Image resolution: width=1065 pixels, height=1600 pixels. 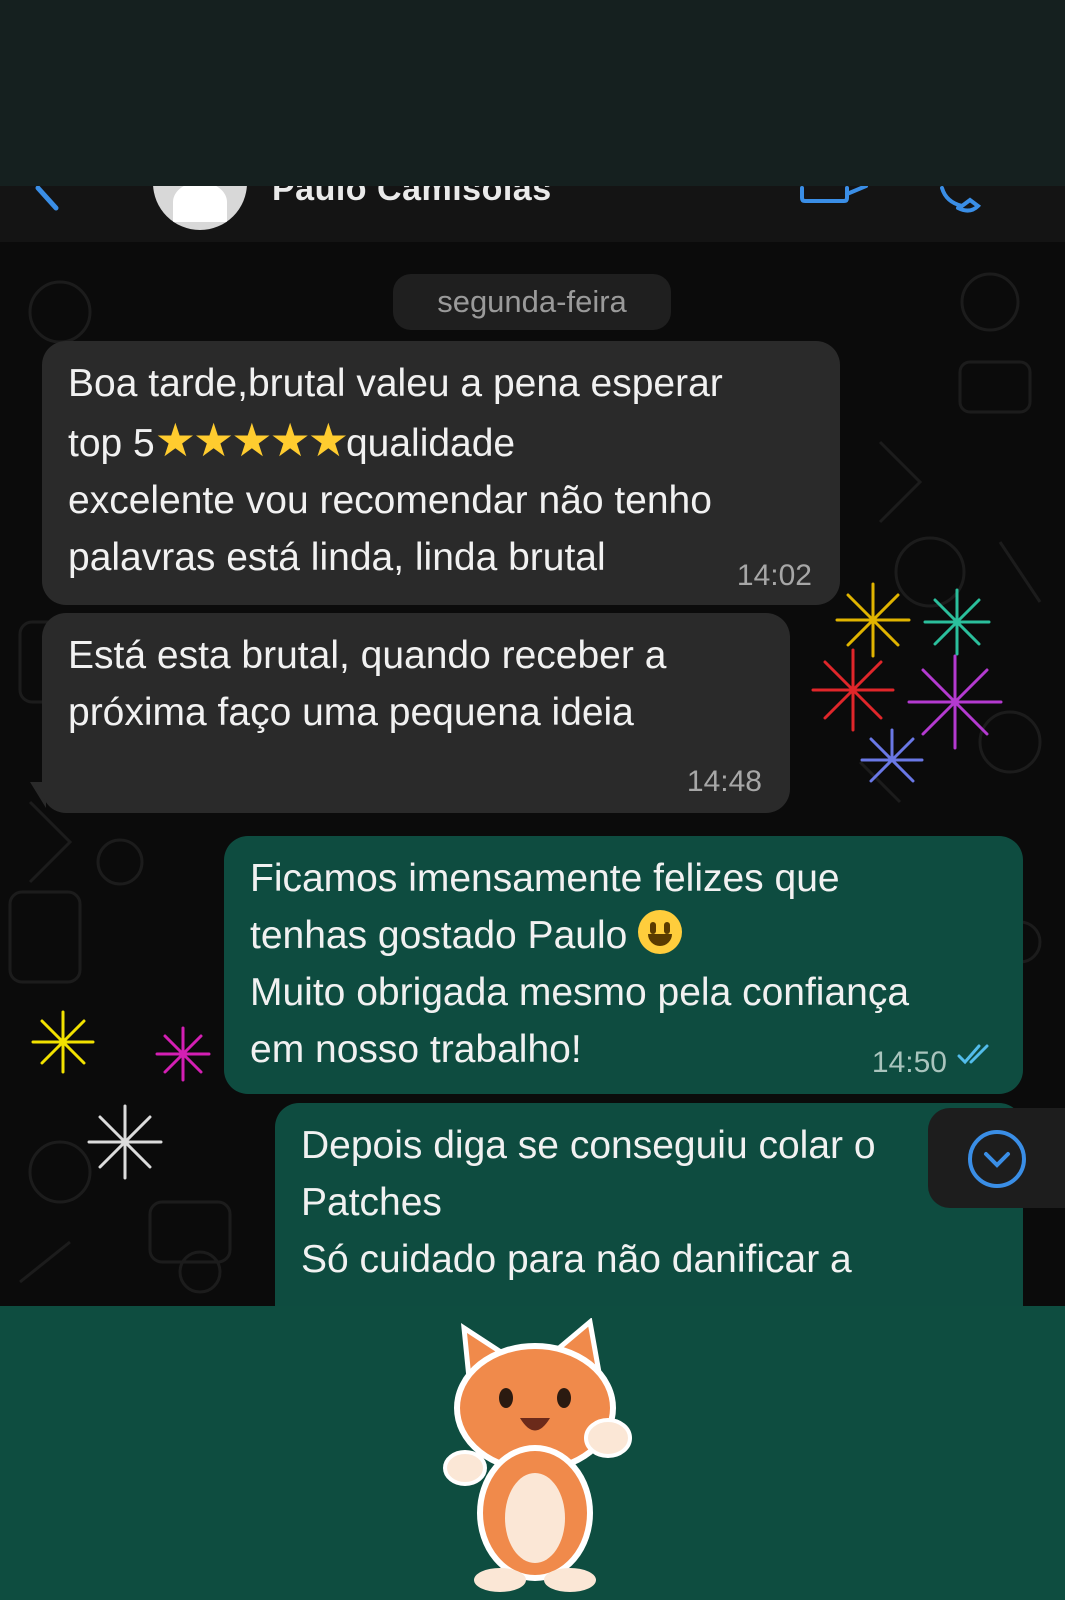 I want to click on voice-call-icon, so click(x=965, y=201).